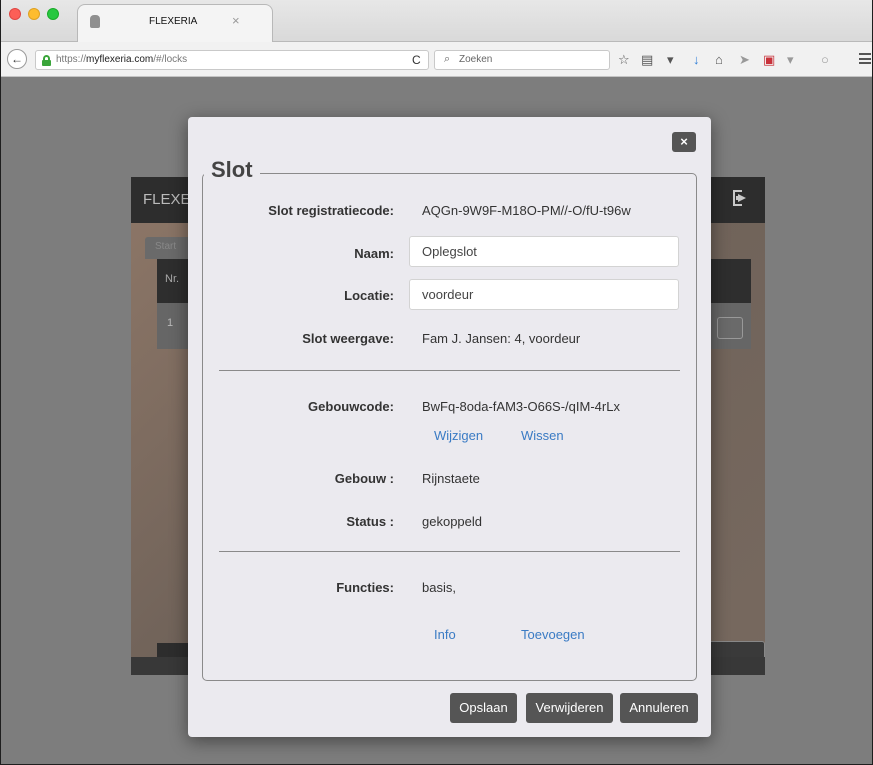 The width and height of the screenshot is (873, 765). What do you see at coordinates (458, 435) in the screenshot?
I see `wijzigen-link: Wijzigen` at bounding box center [458, 435].